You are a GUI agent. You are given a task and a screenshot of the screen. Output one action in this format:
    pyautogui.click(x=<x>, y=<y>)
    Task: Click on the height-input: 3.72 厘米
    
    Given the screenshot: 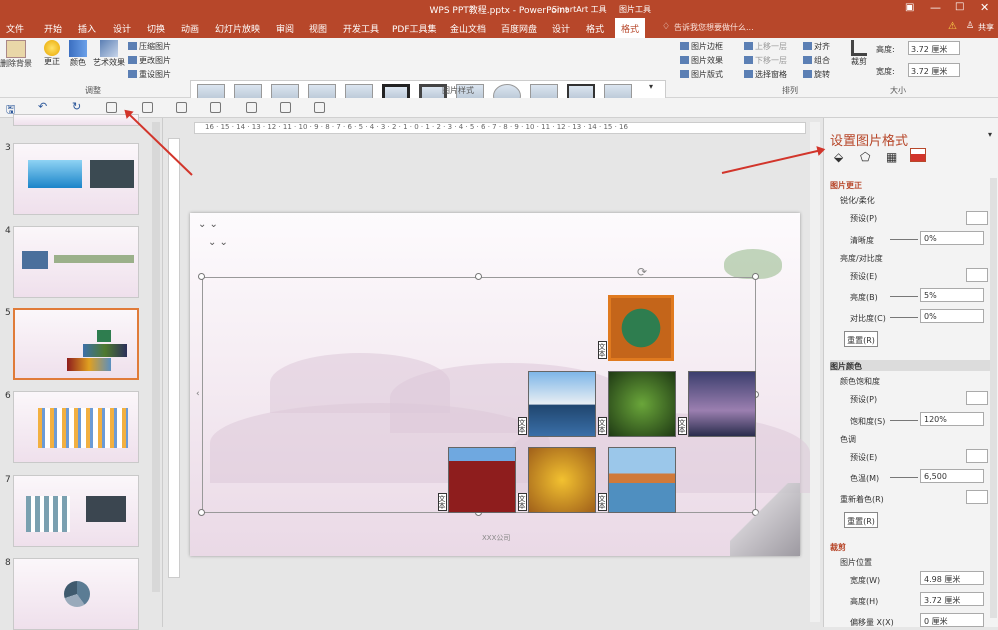 What is the action you would take?
    pyautogui.click(x=934, y=48)
    